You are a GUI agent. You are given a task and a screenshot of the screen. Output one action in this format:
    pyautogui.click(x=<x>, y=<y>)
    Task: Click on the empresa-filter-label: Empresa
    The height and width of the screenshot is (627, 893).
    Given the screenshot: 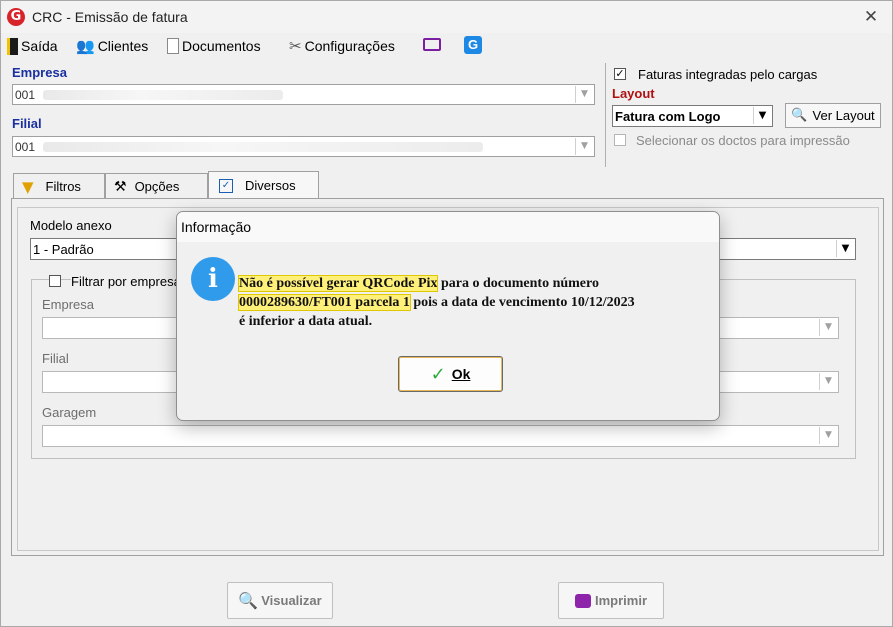 What is the action you would take?
    pyautogui.click(x=68, y=304)
    